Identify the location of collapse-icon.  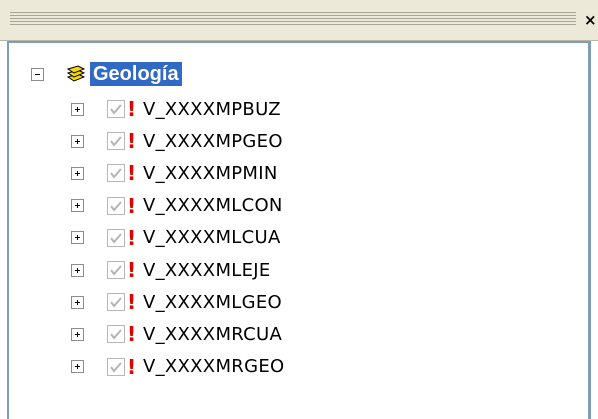
(37, 74).